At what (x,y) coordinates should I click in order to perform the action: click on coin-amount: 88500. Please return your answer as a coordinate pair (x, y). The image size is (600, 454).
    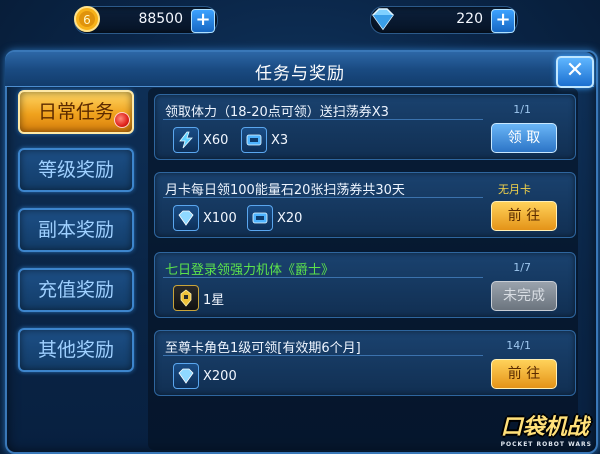
    Looking at the image, I should click on (160, 19).